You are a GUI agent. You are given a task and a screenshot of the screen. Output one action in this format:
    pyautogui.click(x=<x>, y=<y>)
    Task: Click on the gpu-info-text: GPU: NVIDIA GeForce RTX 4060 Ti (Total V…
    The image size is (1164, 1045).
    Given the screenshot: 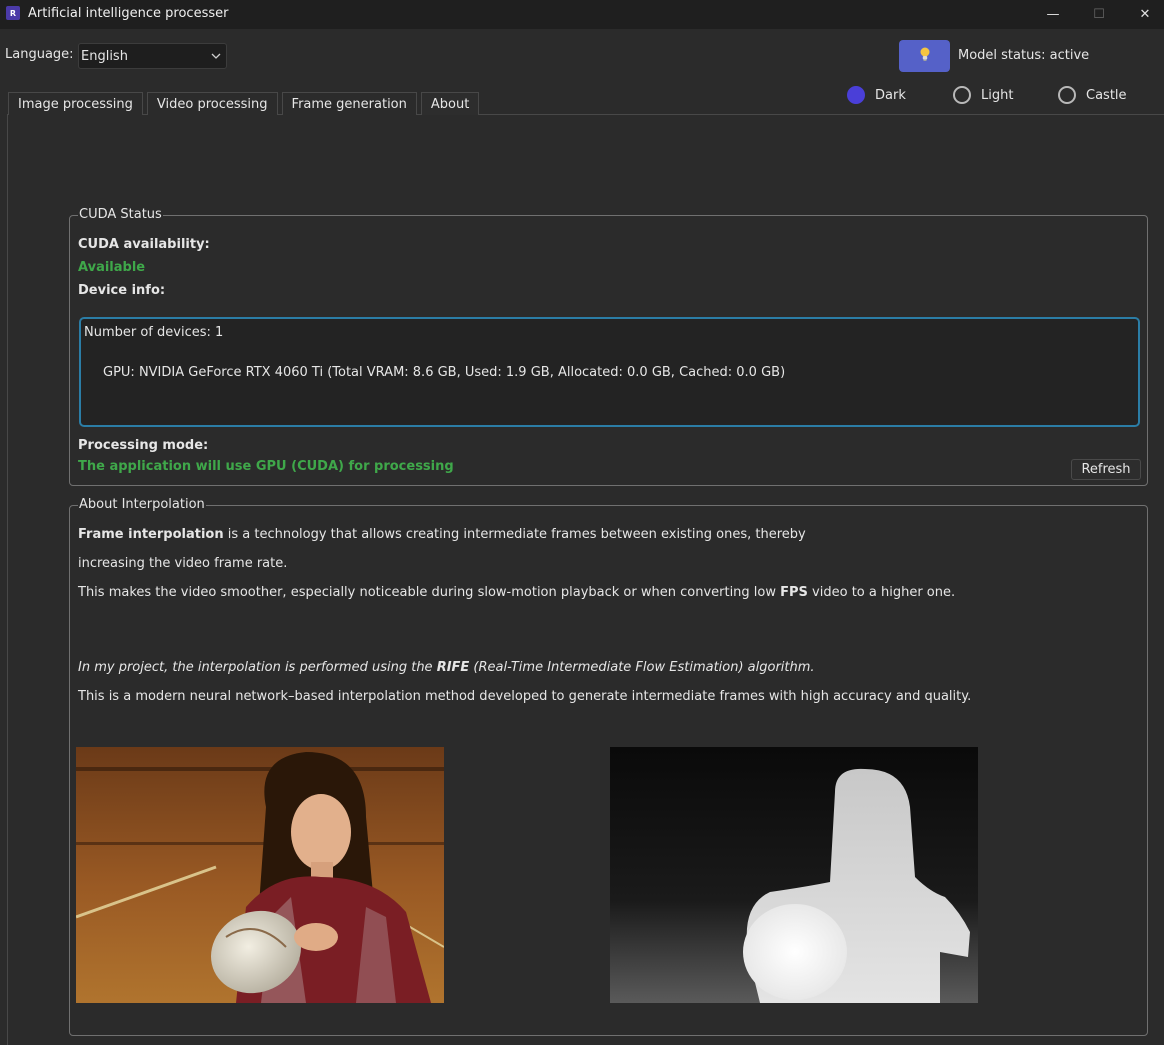 What is the action you would take?
    pyautogui.click(x=444, y=372)
    